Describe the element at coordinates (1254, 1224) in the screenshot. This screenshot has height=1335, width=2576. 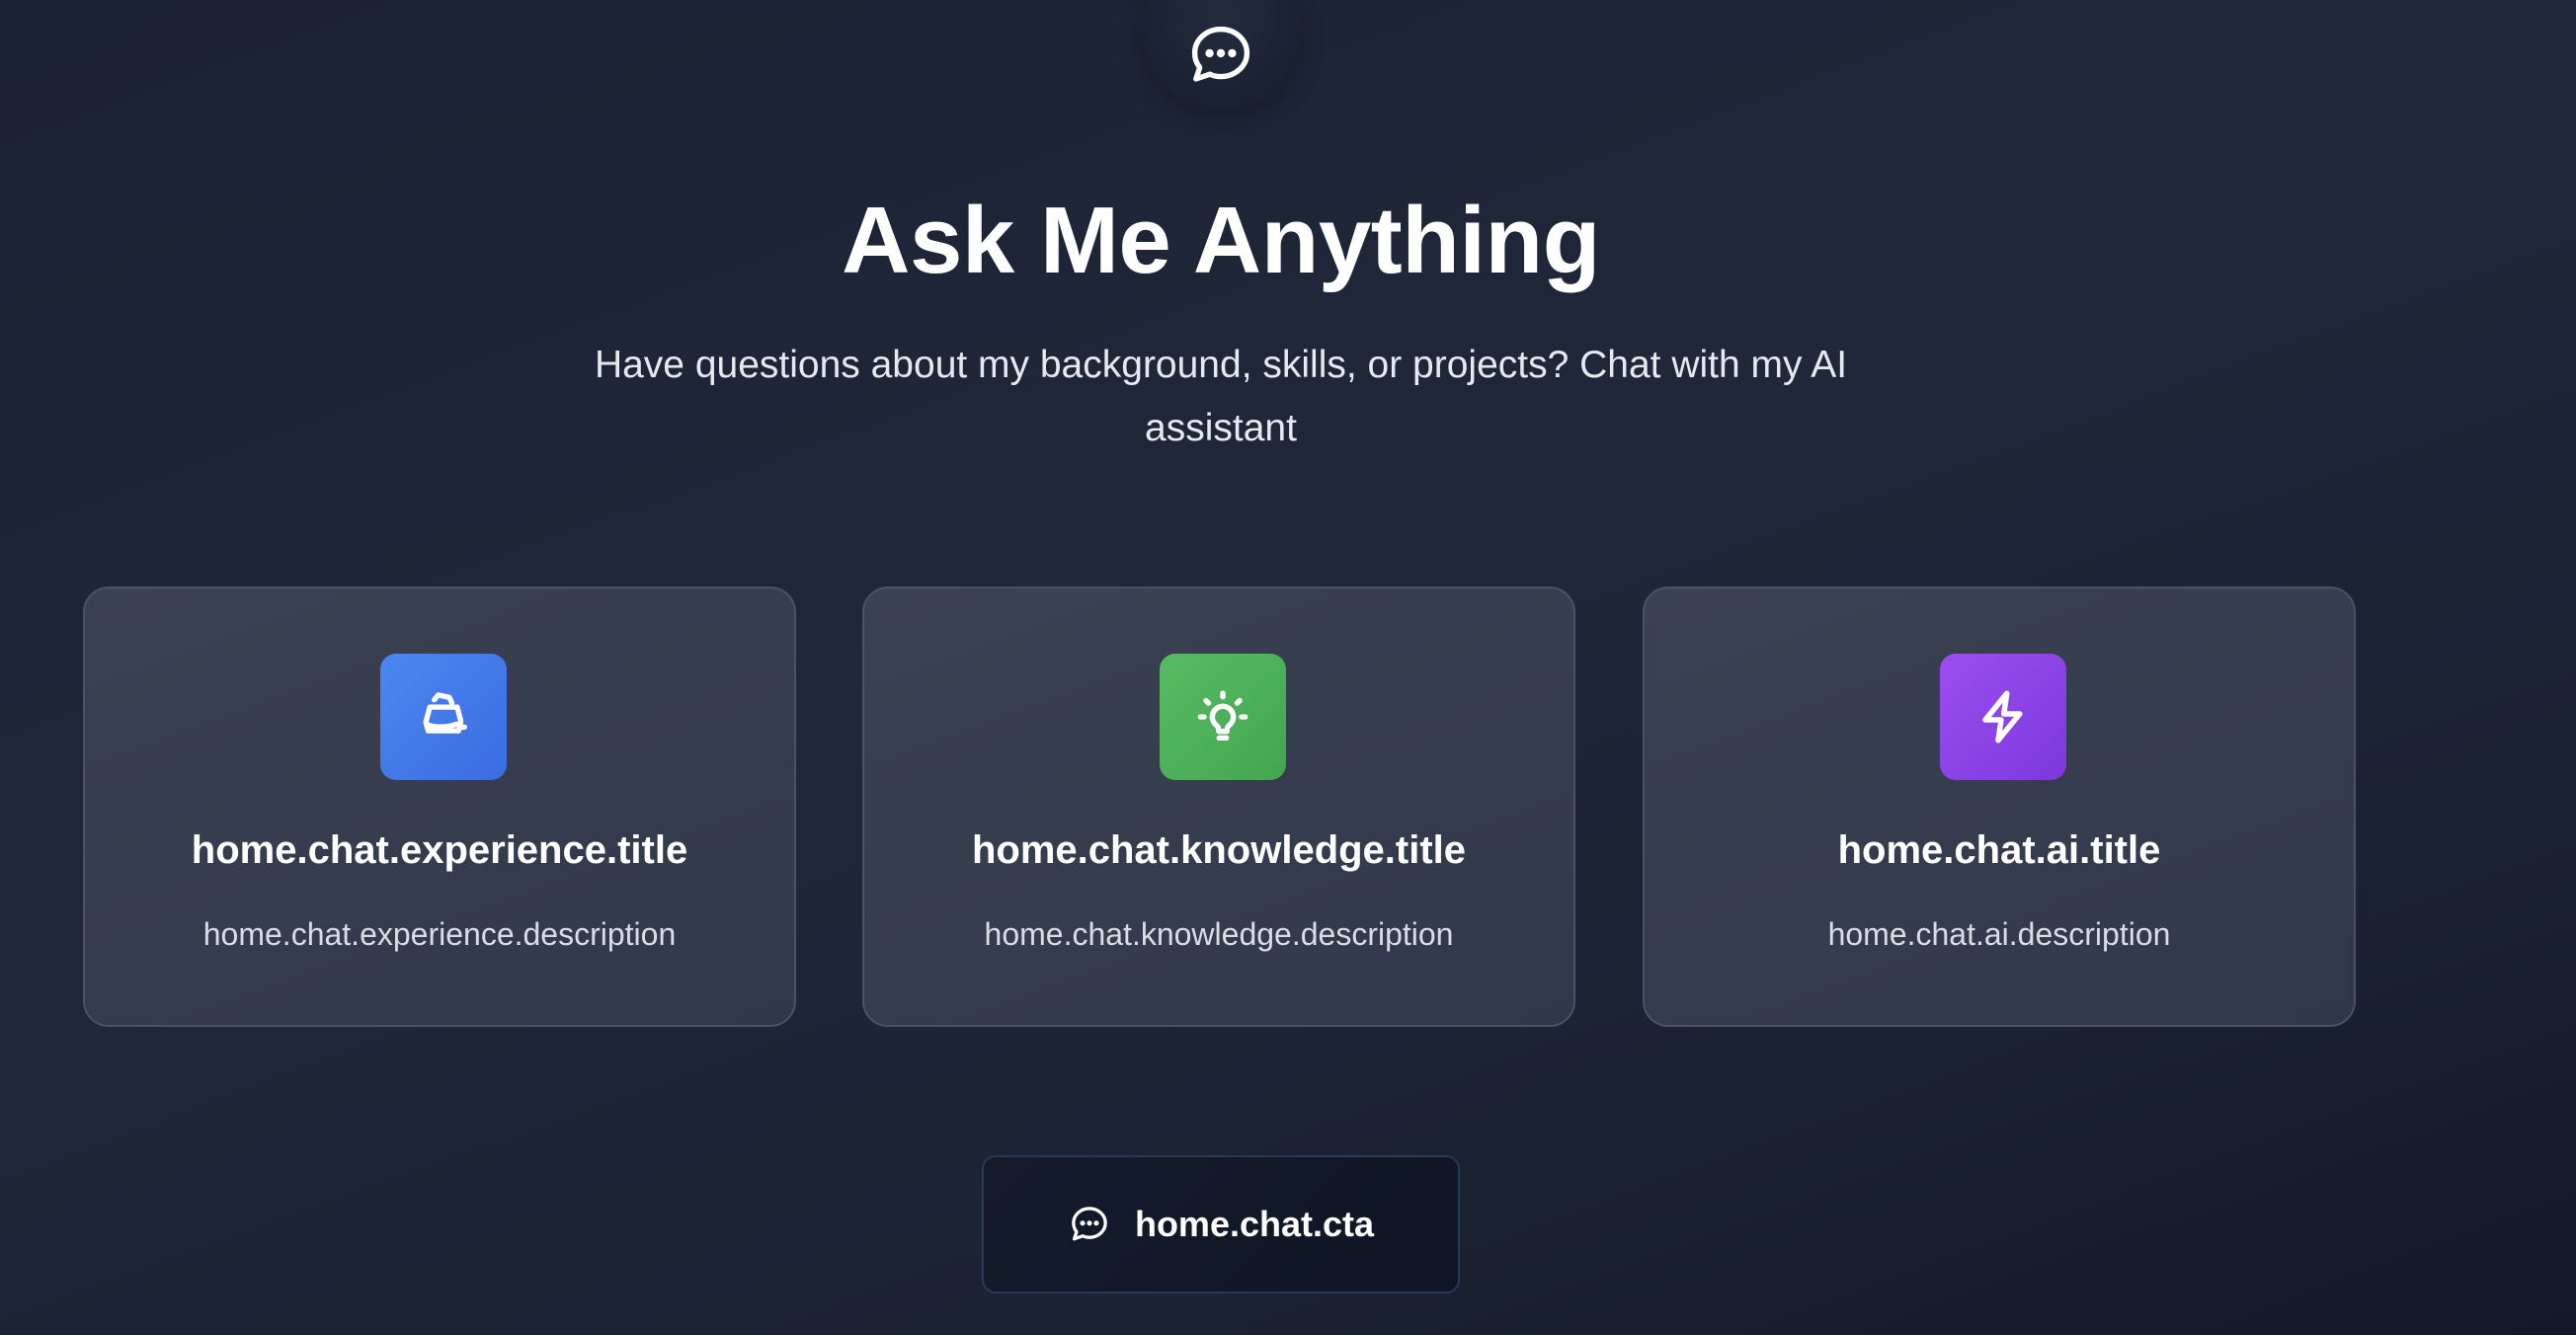
I see `cta-label: home.chat.cta` at that location.